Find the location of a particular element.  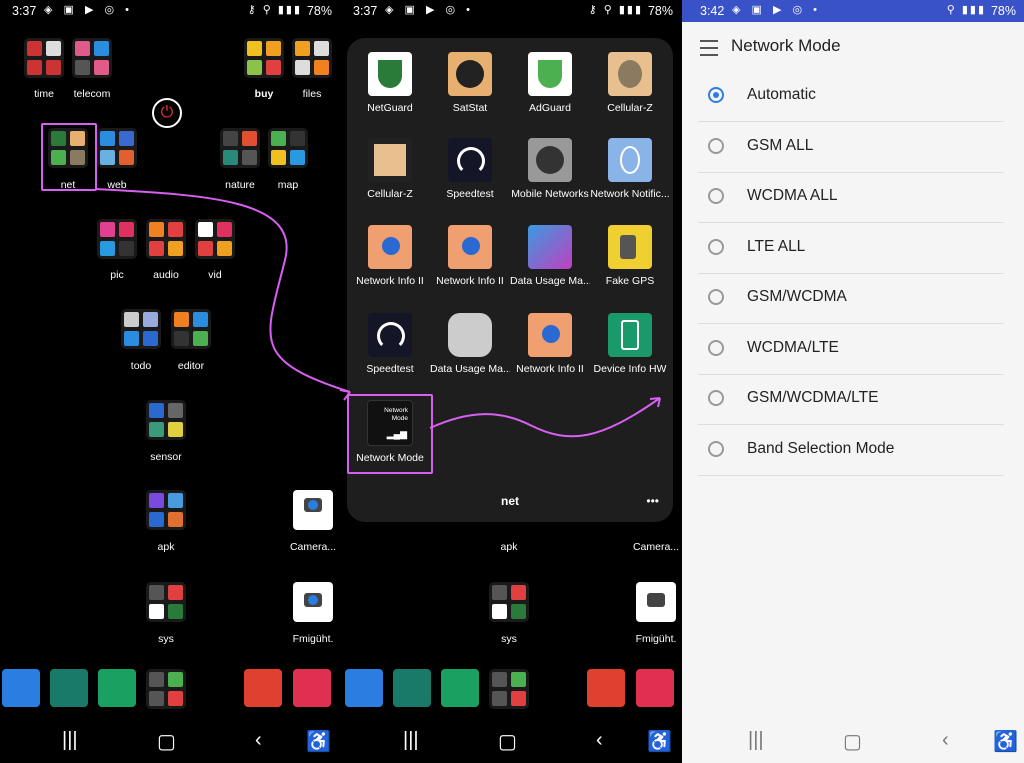

accessibility-icon: ♿ is located at coordinates (1005, 741).